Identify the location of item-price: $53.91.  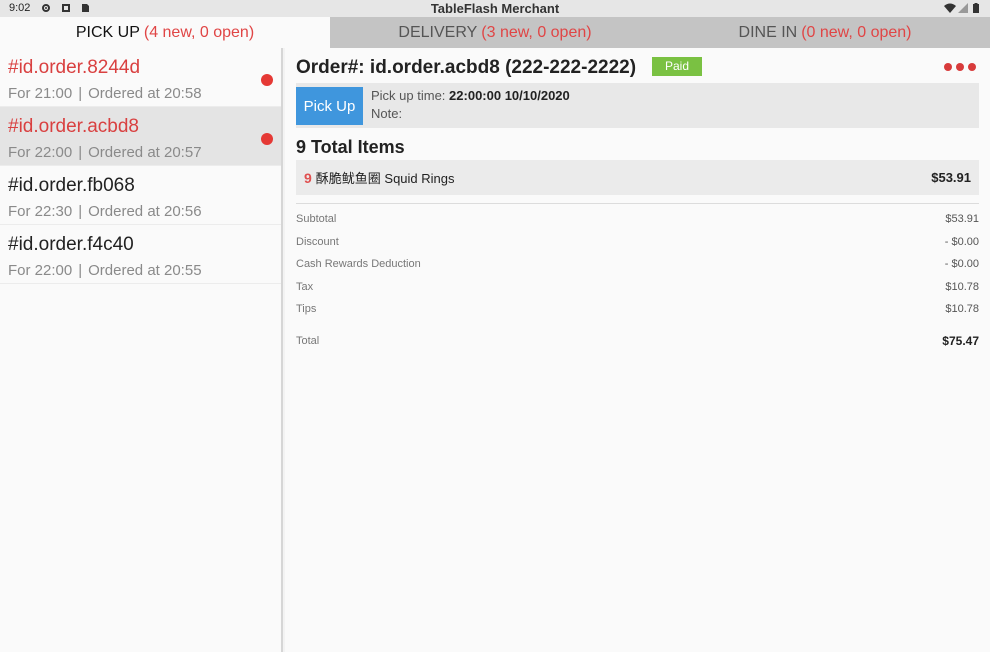
(951, 177).